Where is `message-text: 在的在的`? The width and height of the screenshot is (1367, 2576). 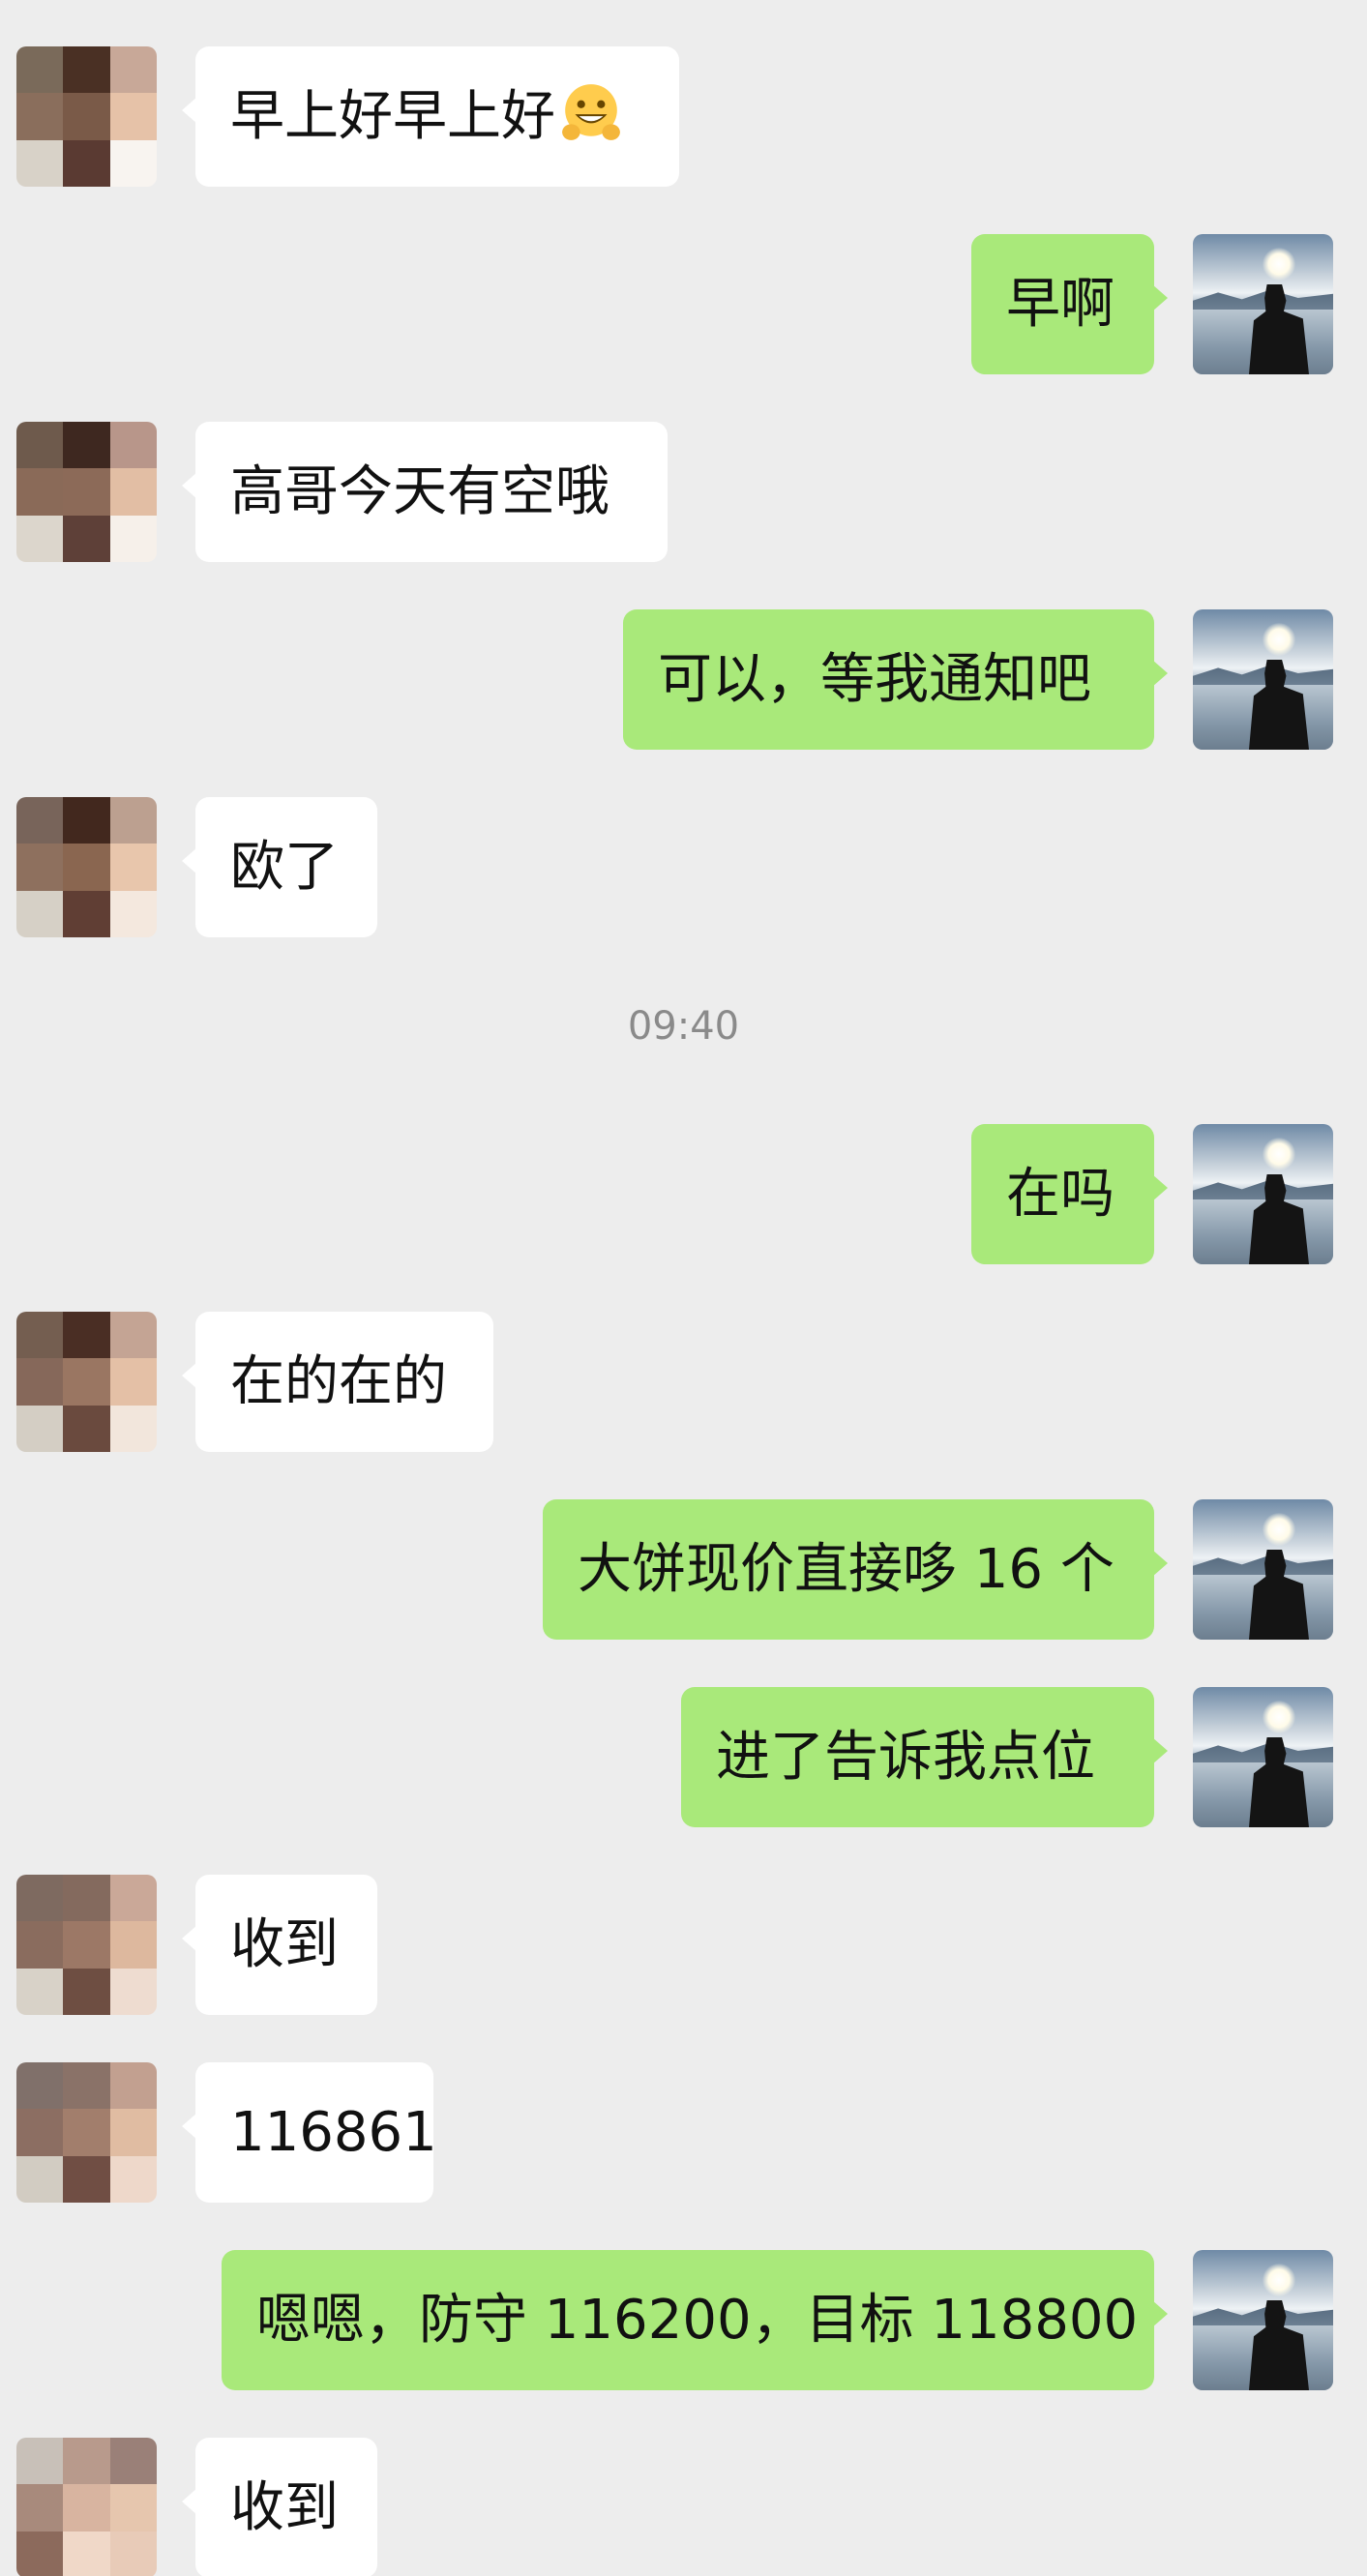 message-text: 在的在的 is located at coordinates (339, 1381).